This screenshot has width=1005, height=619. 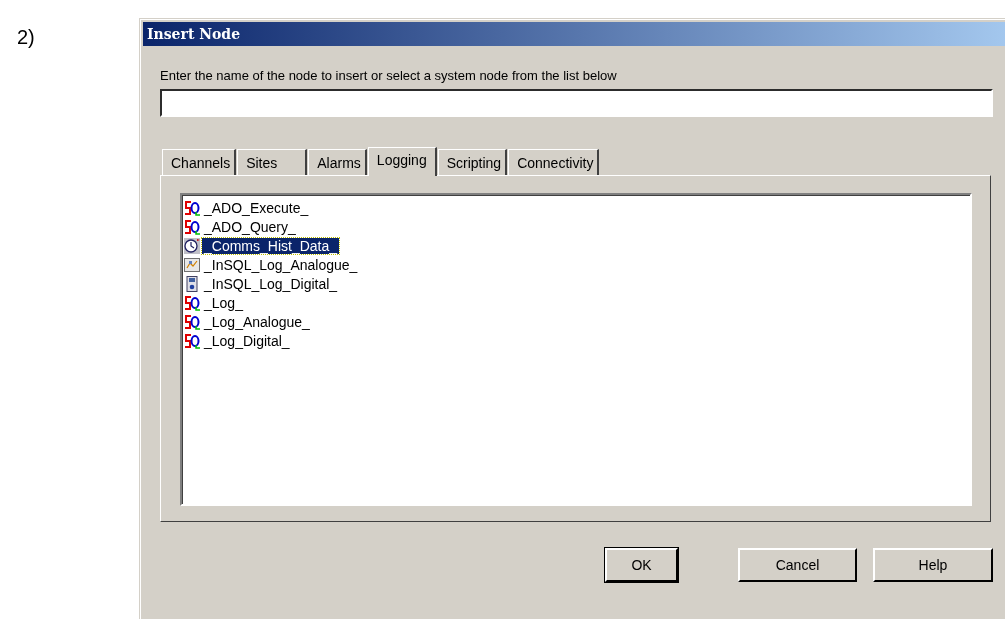 I want to click on tab: Sites, so click(x=272, y=162).